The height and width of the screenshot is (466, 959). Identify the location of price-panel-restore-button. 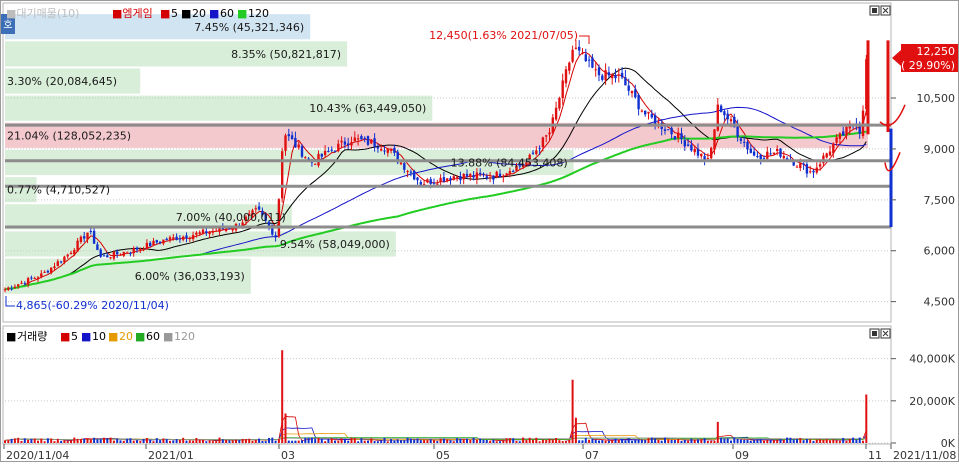
(874, 10).